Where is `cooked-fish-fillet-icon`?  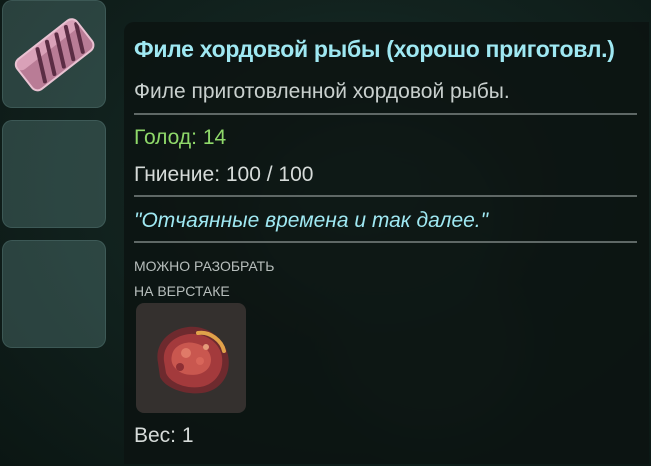
cooked-fish-fillet-icon is located at coordinates (54, 55).